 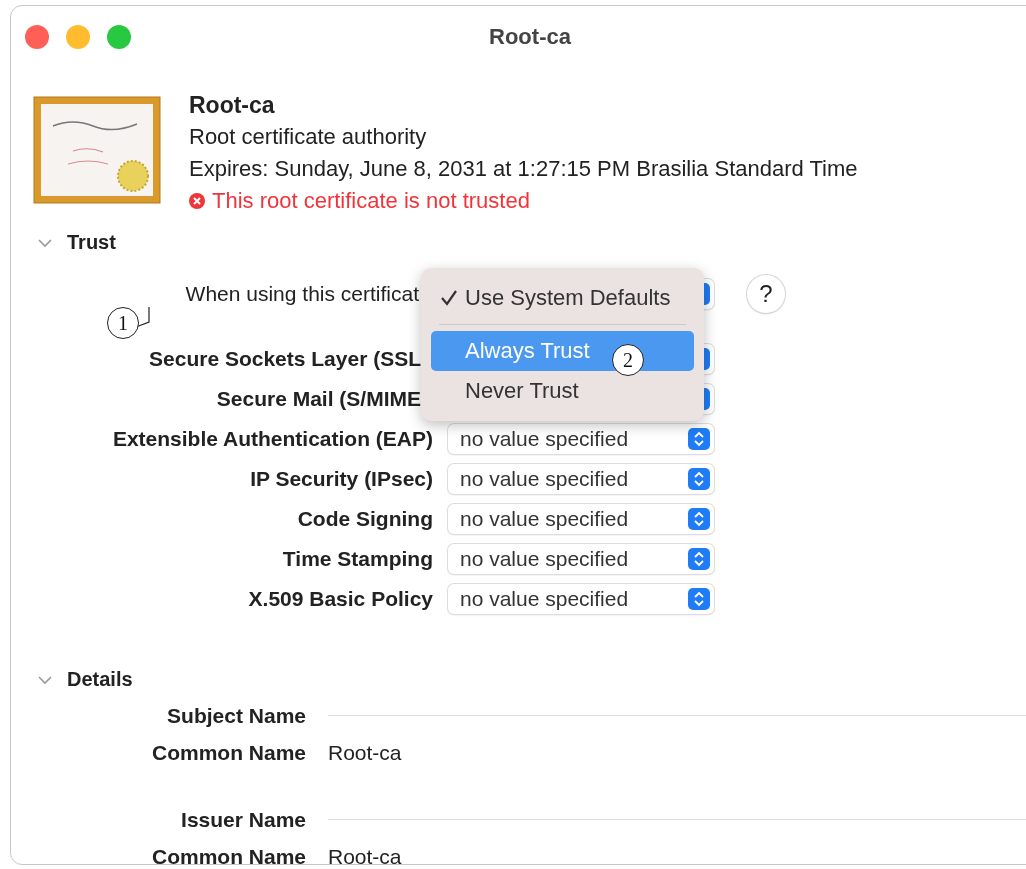 What do you see at coordinates (91, 242) in the screenshot?
I see `section-heading: Trust` at bounding box center [91, 242].